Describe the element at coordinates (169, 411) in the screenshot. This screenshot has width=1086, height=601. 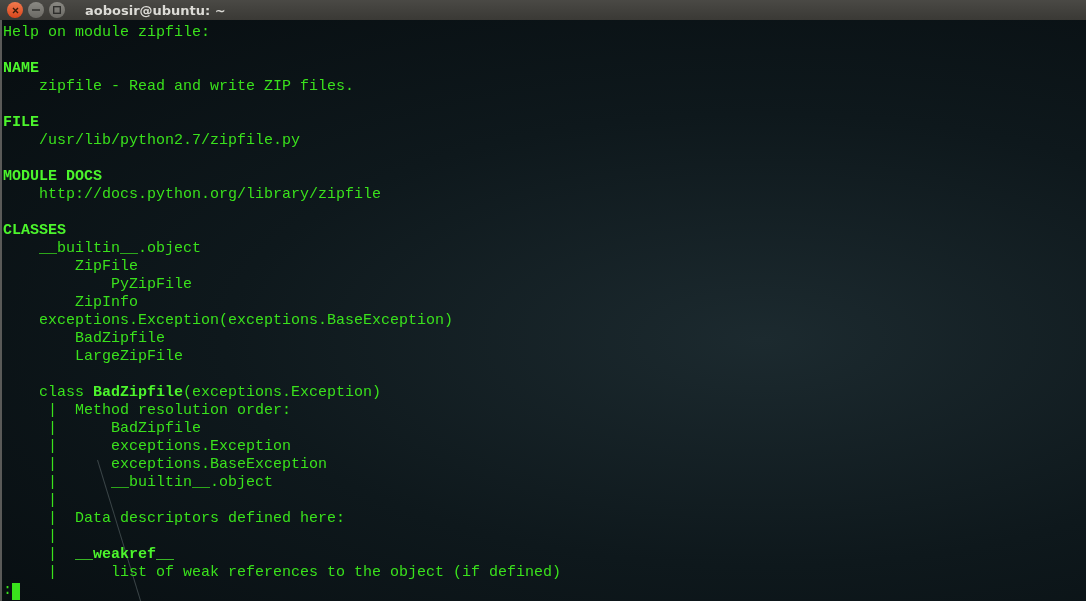
I see `terminal-line: | Method resolution order:` at that location.